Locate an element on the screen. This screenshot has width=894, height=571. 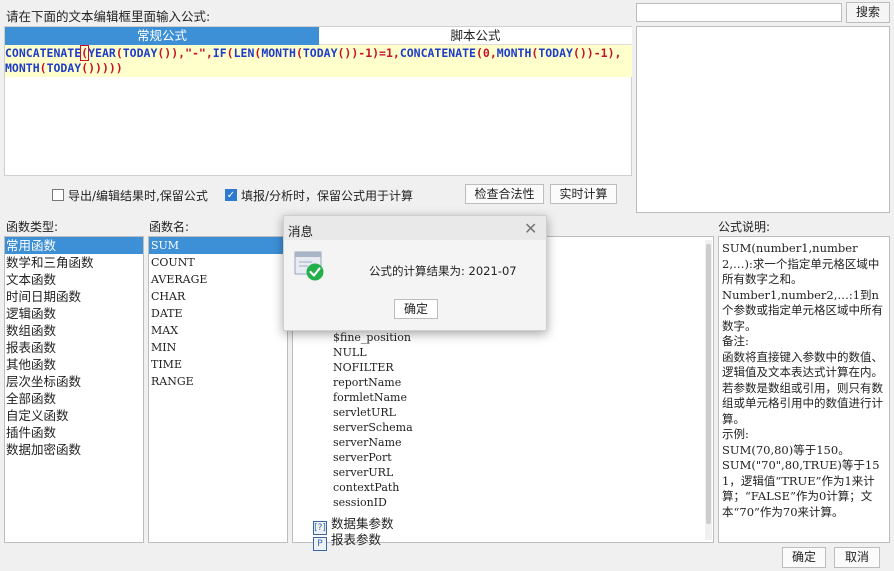
function-name-item: RANGE is located at coordinates (218, 381).